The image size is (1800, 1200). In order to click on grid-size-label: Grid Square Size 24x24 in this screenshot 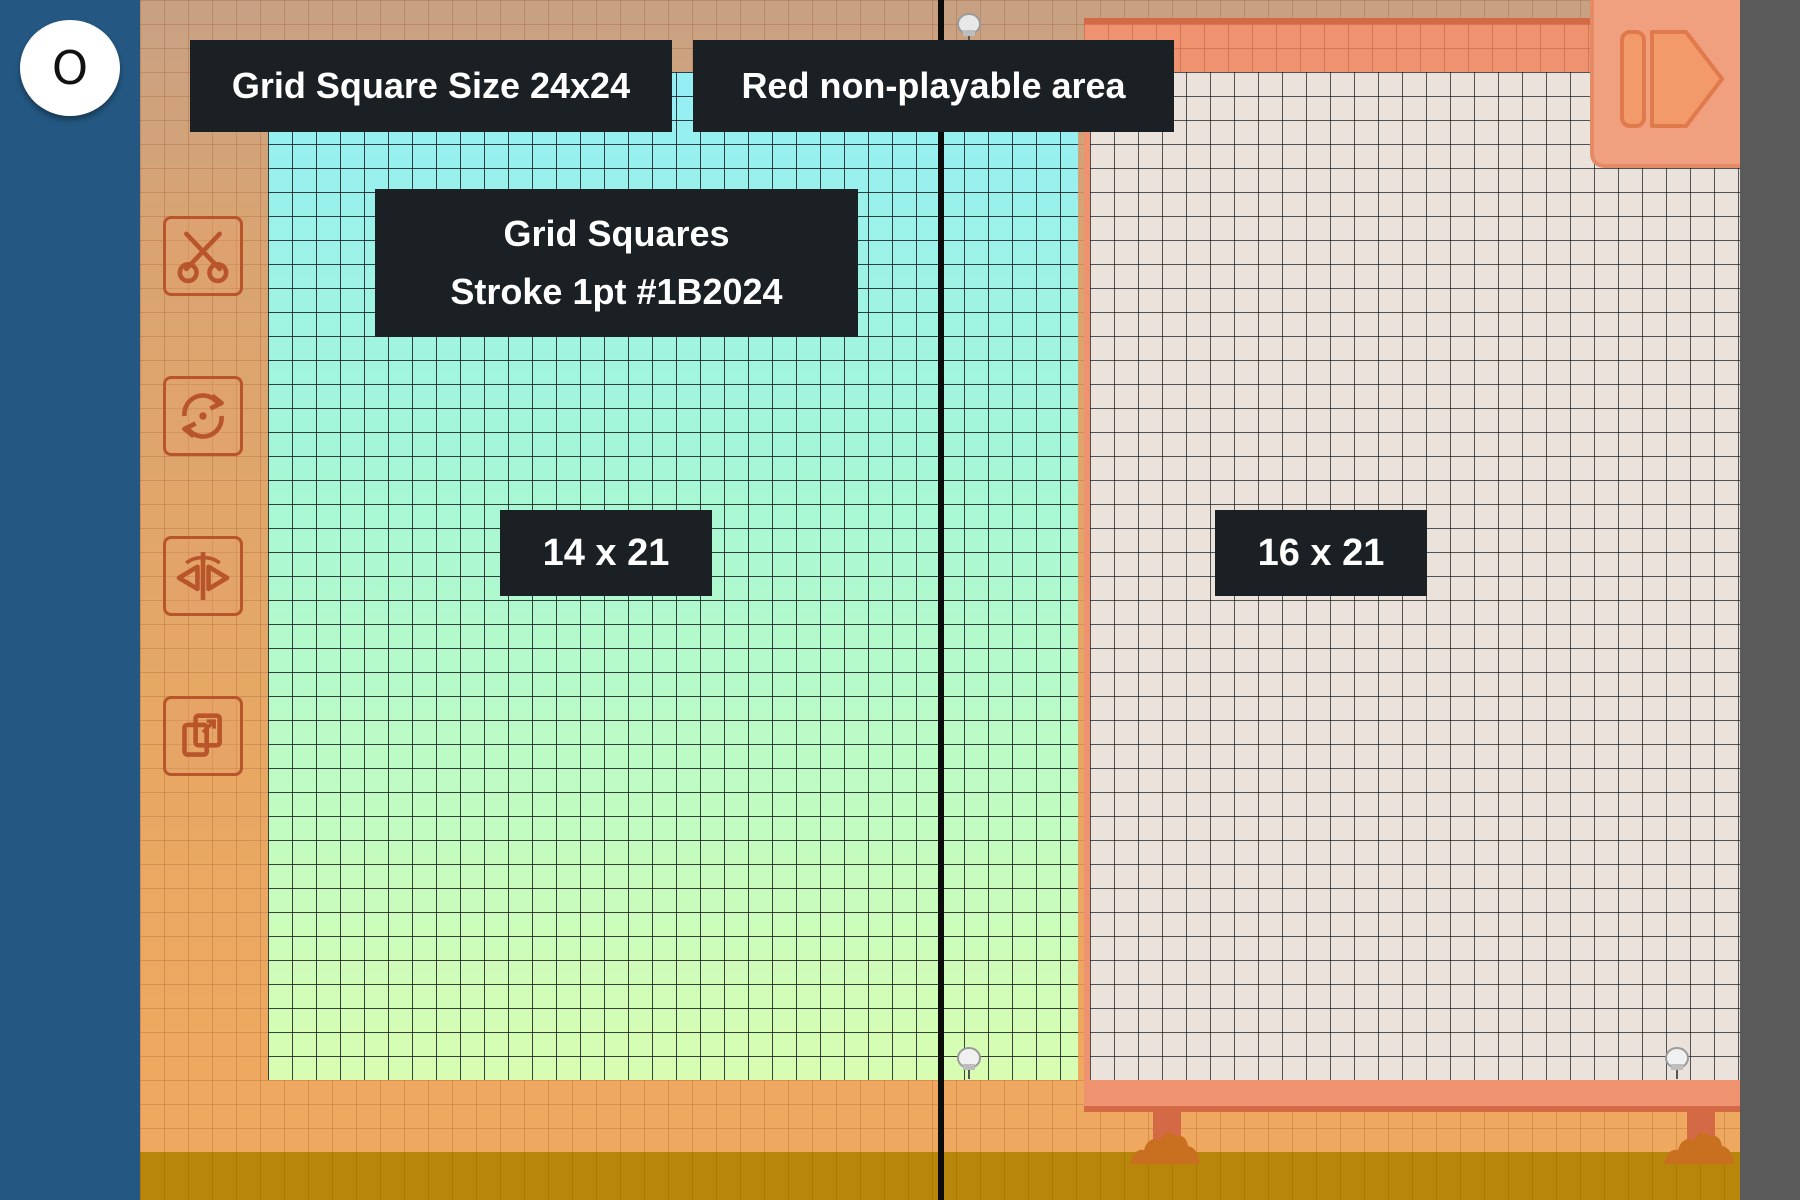, I will do `click(431, 86)`.